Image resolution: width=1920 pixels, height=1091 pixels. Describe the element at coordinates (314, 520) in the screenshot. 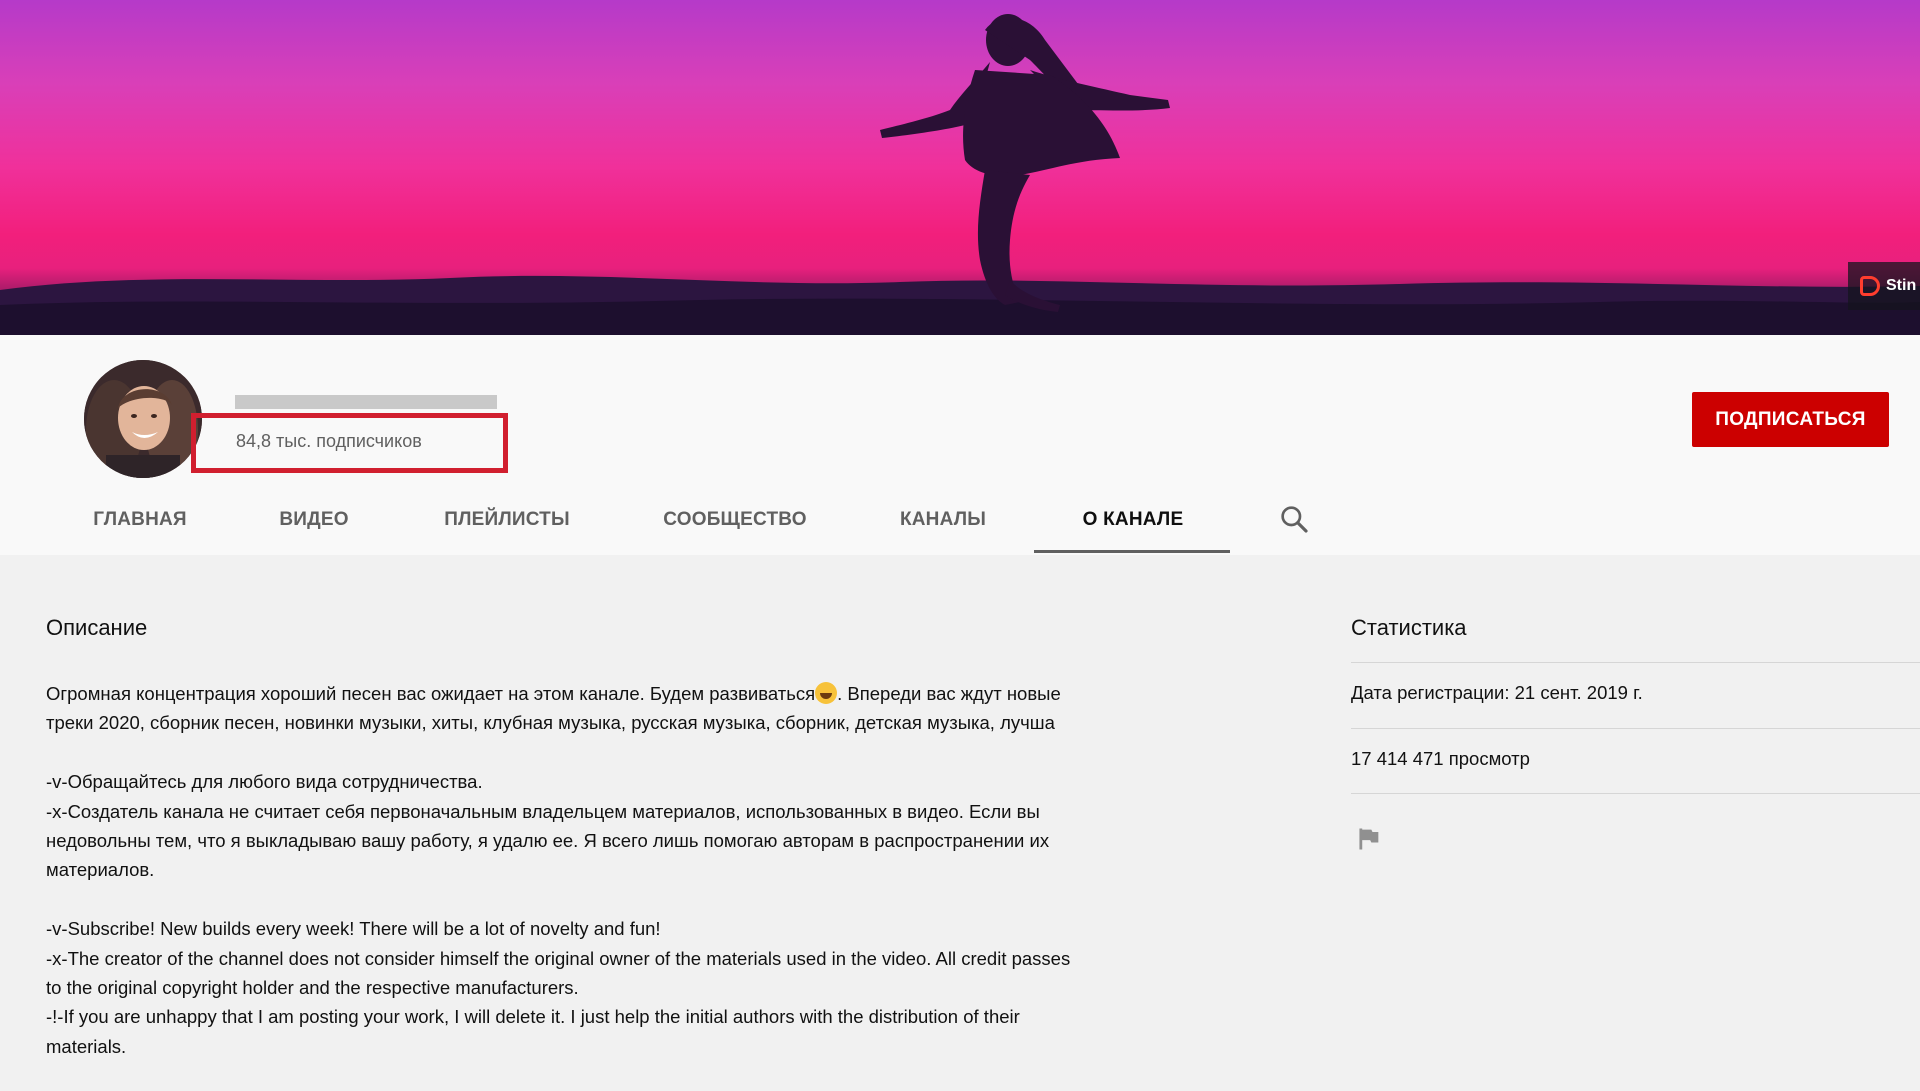

I see `tab-videos: ВИДЕО` at that location.